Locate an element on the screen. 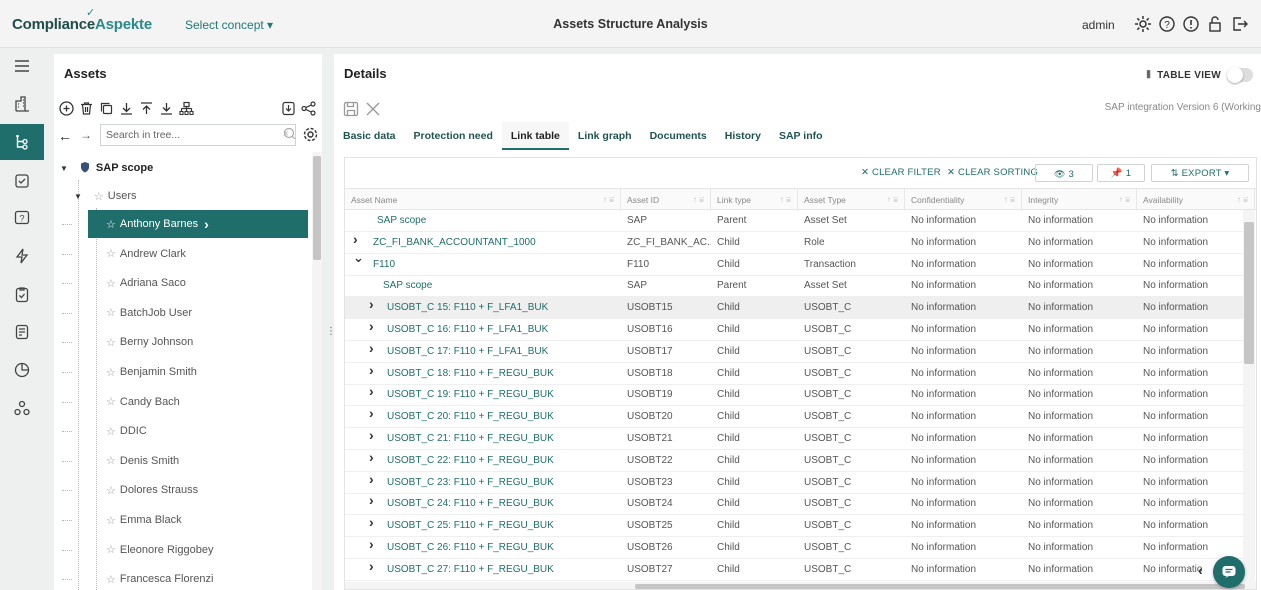 The width and height of the screenshot is (1261, 590). table-view-switch is located at coordinates (1240, 75).